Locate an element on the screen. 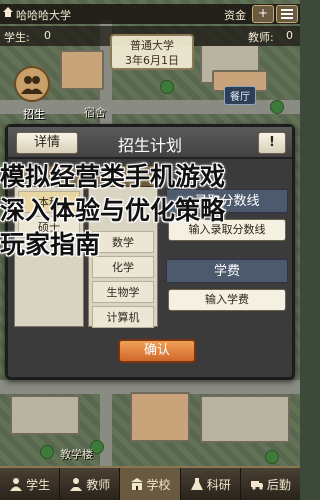  dialog-title: 招生计划 is located at coordinates (149, 145).